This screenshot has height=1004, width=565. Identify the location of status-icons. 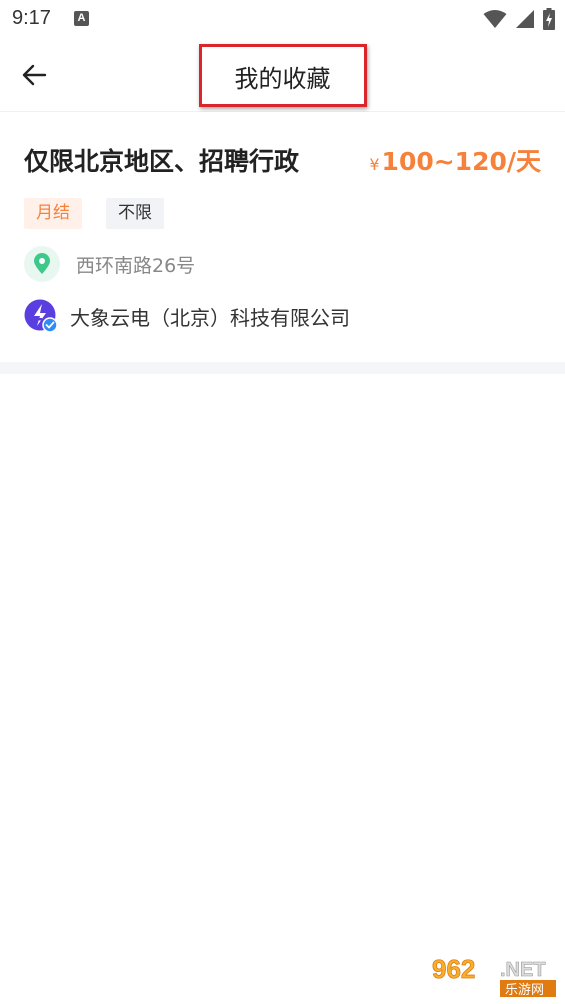
(519, 19).